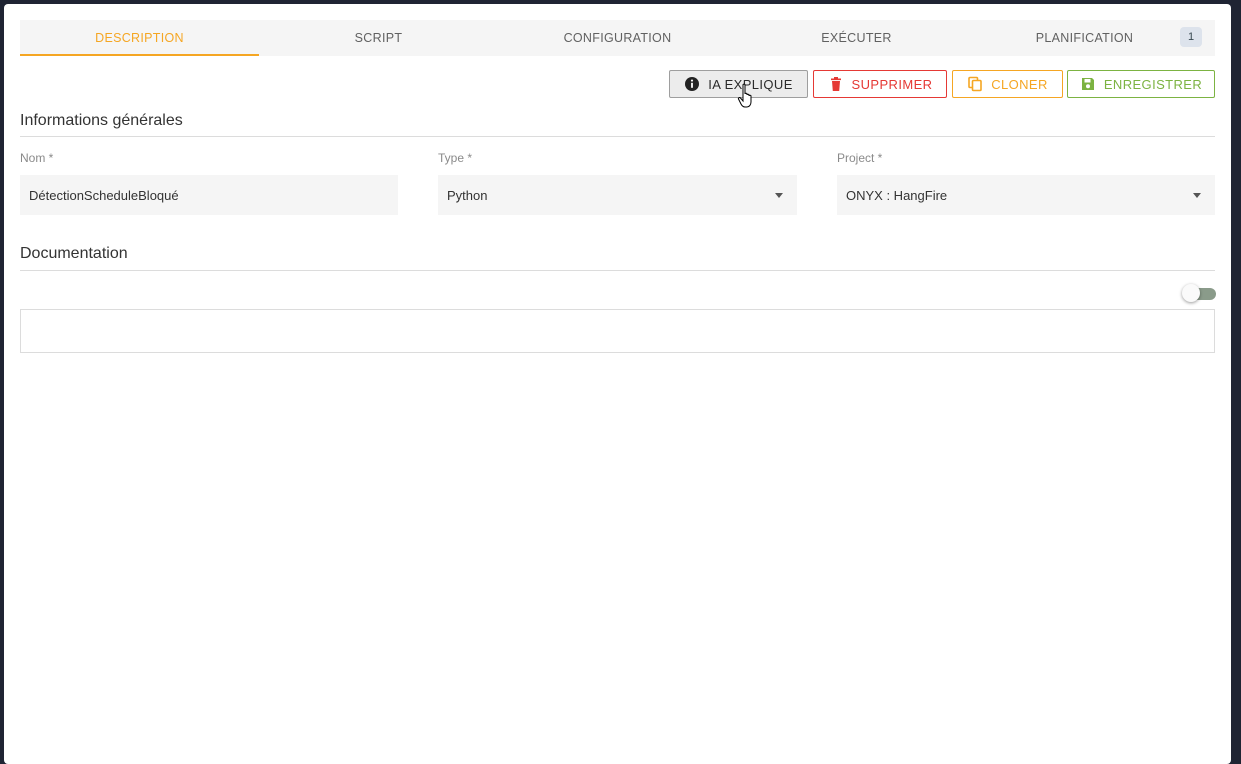 This screenshot has width=1241, height=764. I want to click on tab-executer: EXÉCUTER, so click(856, 38).